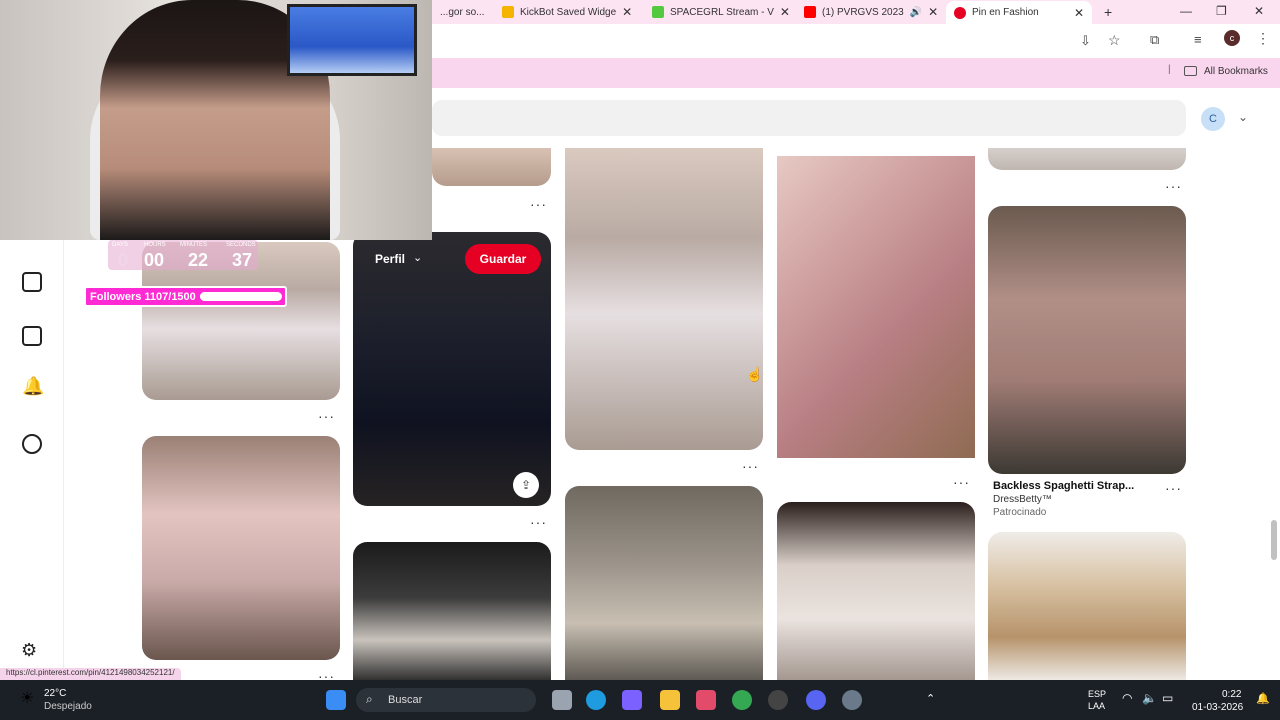  What do you see at coordinates (1198, 39) in the screenshot?
I see `media-icon: ≡` at bounding box center [1198, 39].